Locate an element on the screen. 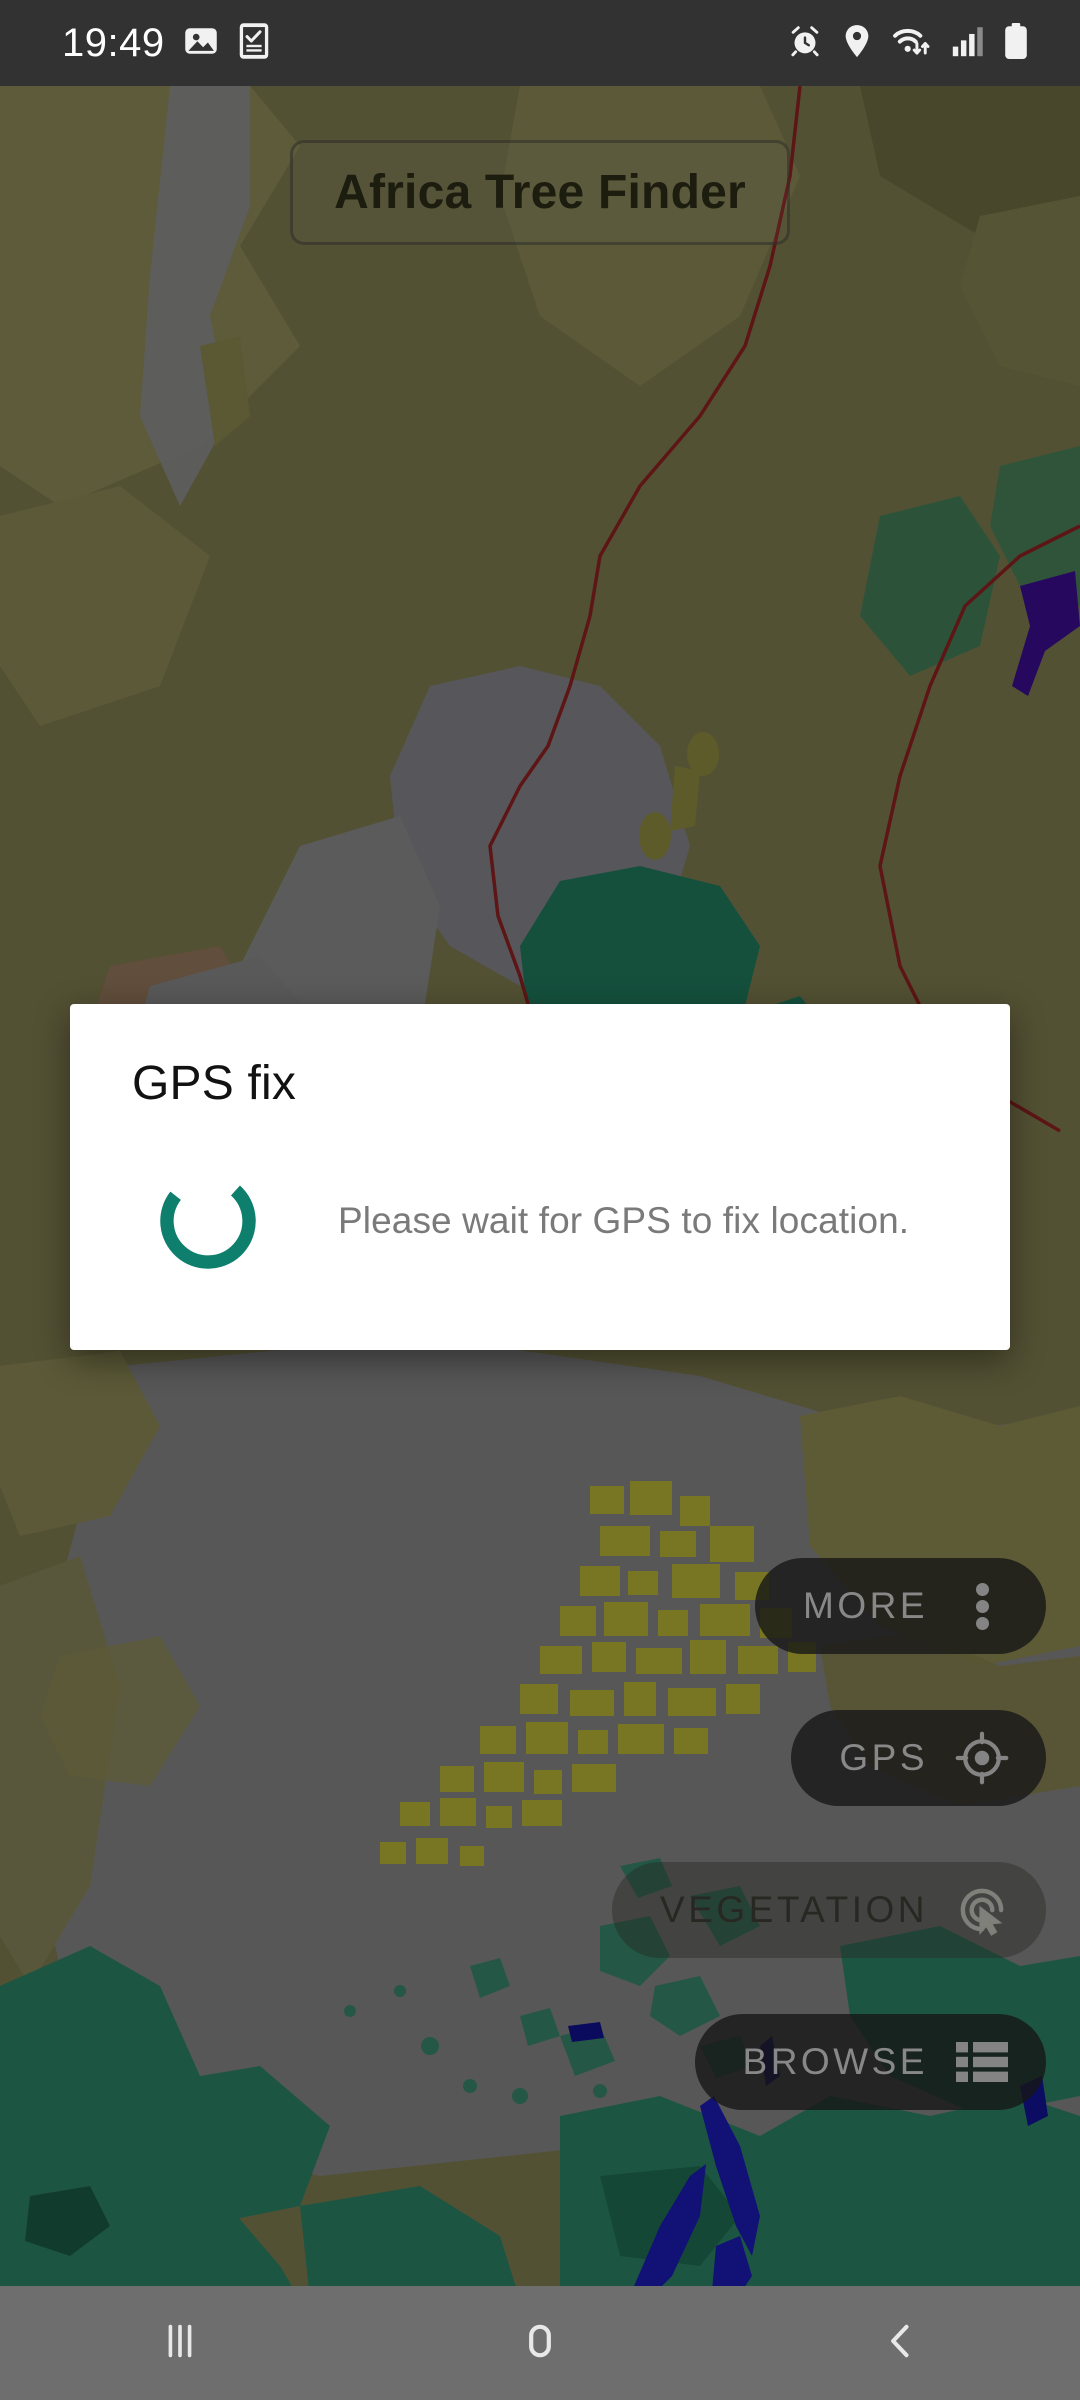 The image size is (1080, 2400). home-button is located at coordinates (540, 2343).